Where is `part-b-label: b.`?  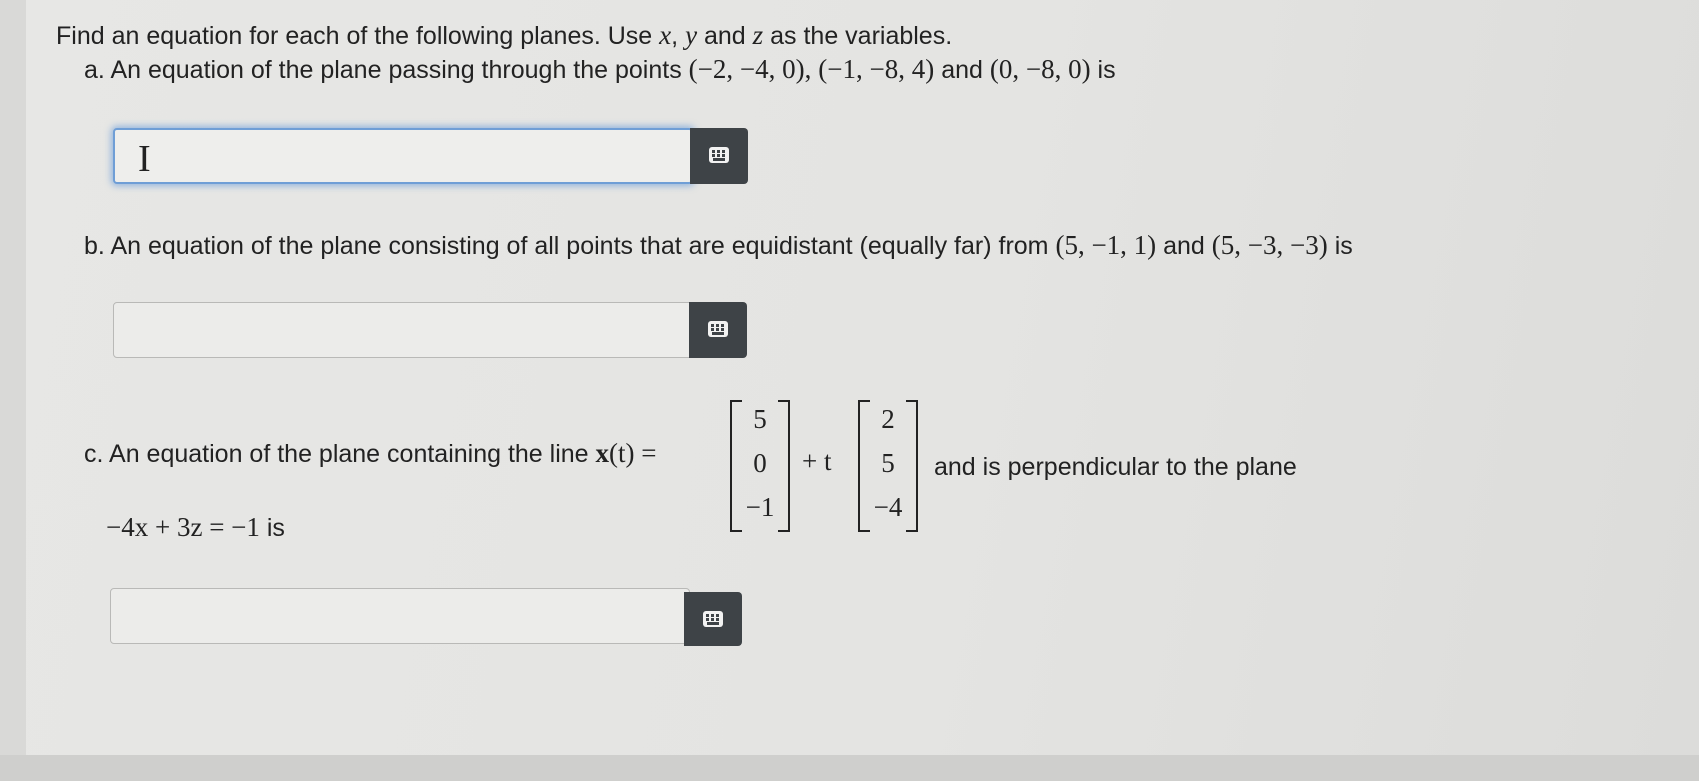
part-b-label: b. is located at coordinates (94, 246).